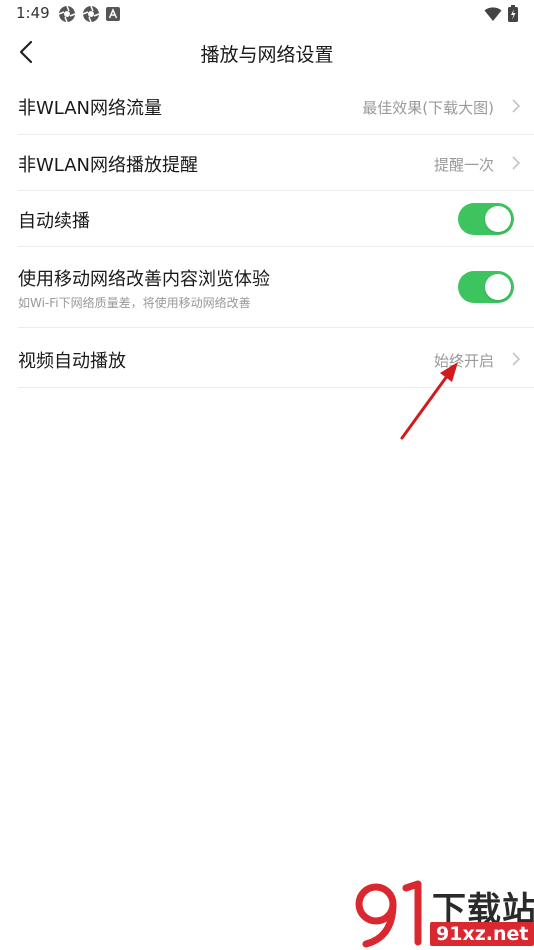  Describe the element at coordinates (276, 106) in the screenshot. I see `setting-non-wlan-traffic: 非WLAN网络流量 最佳效果(下载大图)` at that location.